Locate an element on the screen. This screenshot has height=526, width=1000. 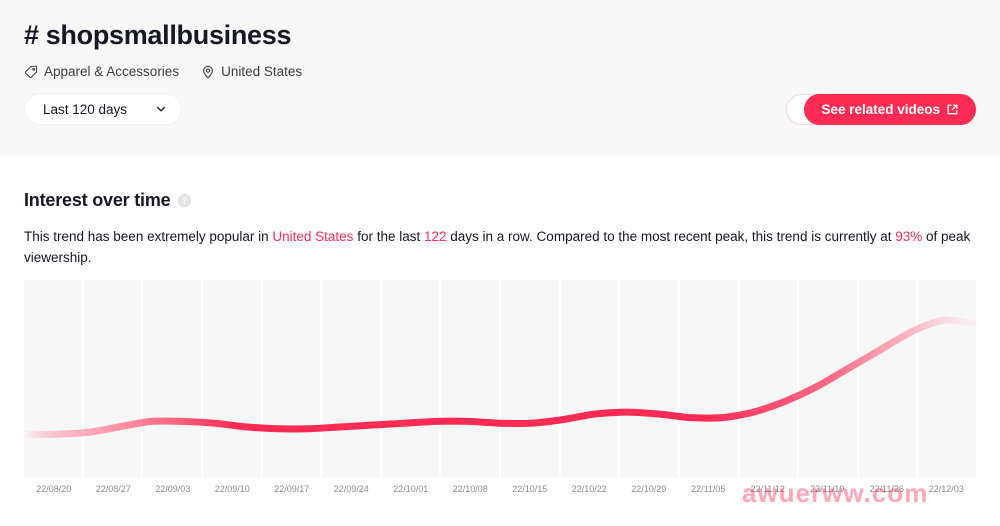
desc-percent: 93% is located at coordinates (909, 236).